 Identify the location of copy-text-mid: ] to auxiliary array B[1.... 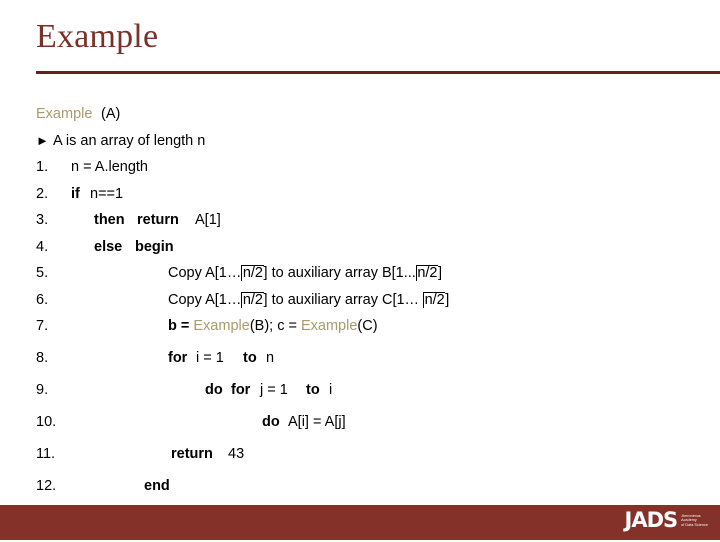
(339, 273).